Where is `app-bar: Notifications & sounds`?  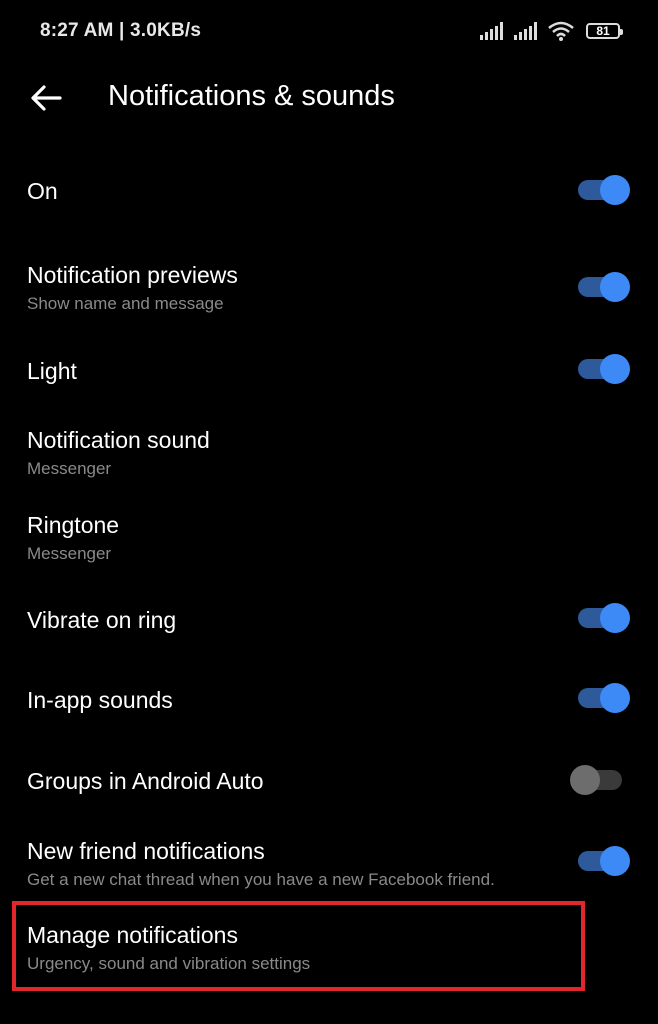 app-bar: Notifications & sounds is located at coordinates (329, 97).